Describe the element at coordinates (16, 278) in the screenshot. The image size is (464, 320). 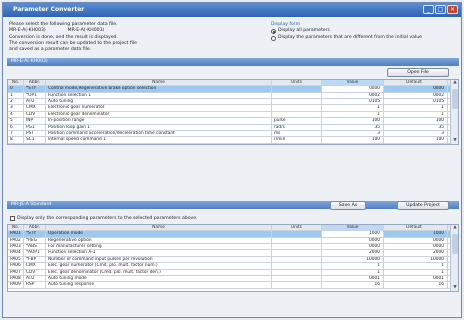
I see `cell-no: PA08` at that location.